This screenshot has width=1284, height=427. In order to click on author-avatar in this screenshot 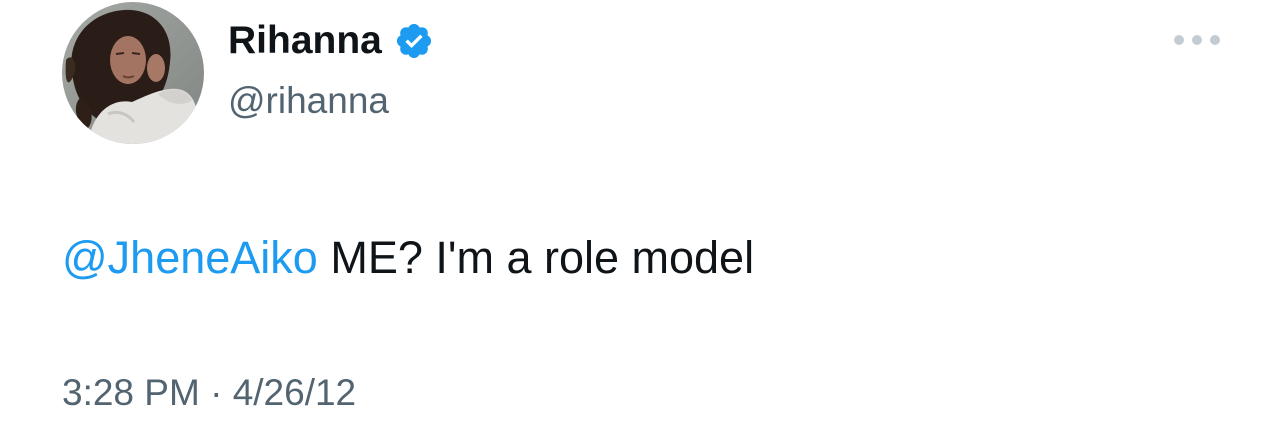, I will do `click(133, 73)`.